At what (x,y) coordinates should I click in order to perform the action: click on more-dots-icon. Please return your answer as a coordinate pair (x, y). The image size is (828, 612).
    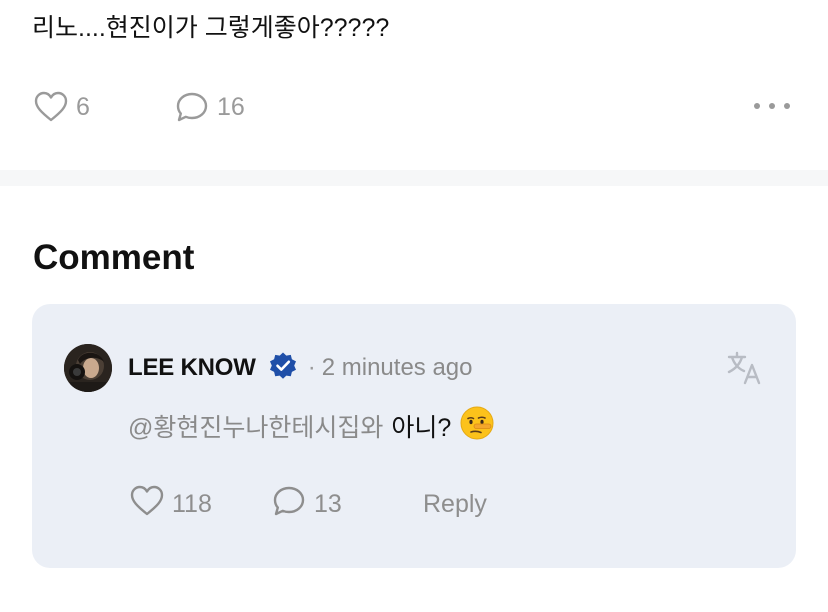
    Looking at the image, I should click on (772, 111).